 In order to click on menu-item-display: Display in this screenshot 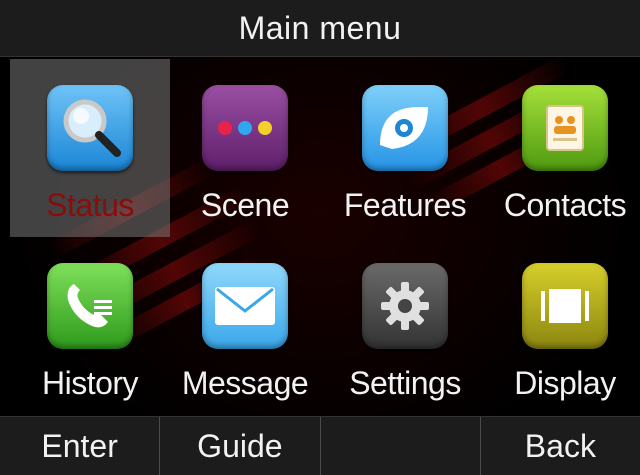, I will do `click(562, 326)`.